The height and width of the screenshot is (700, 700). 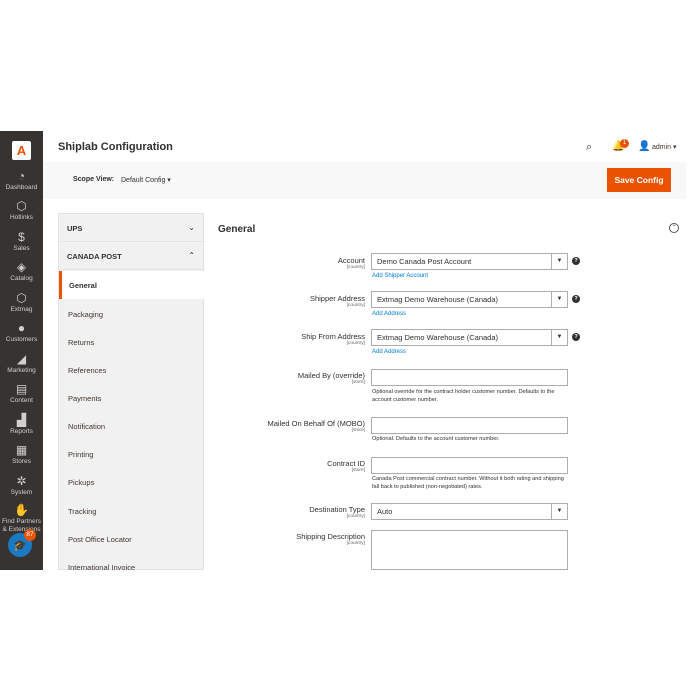 I want to click on account-scope: [country], so click(x=355, y=267).